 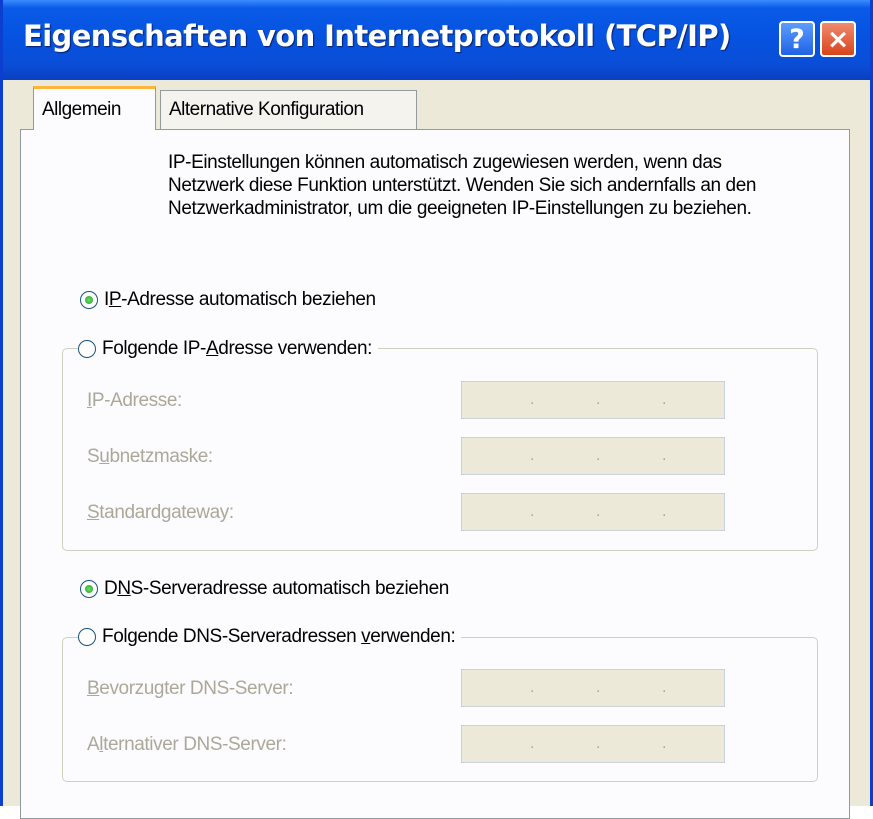 I want to click on dns-manual-label: Folgende DNS-Serveradressen verwenden:, so click(x=279, y=636).